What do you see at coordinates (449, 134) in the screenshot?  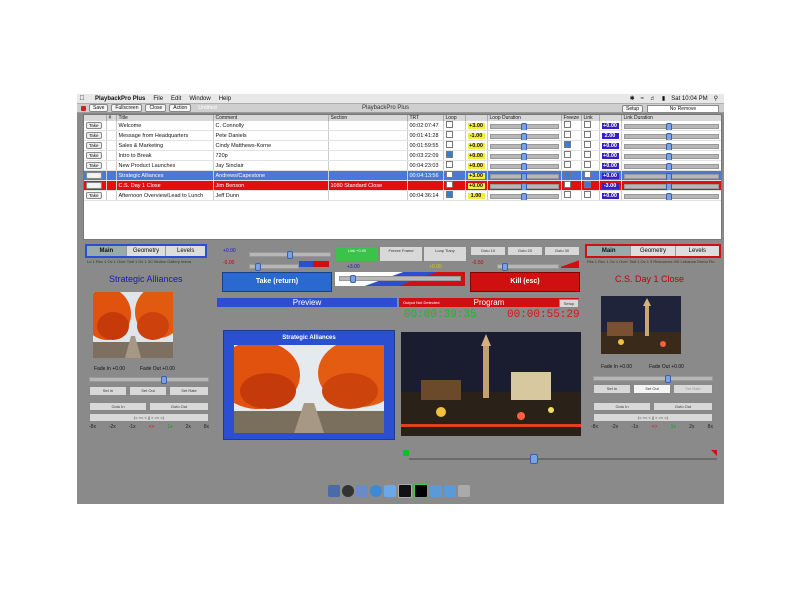 I see `loop-checkbox` at bounding box center [449, 134].